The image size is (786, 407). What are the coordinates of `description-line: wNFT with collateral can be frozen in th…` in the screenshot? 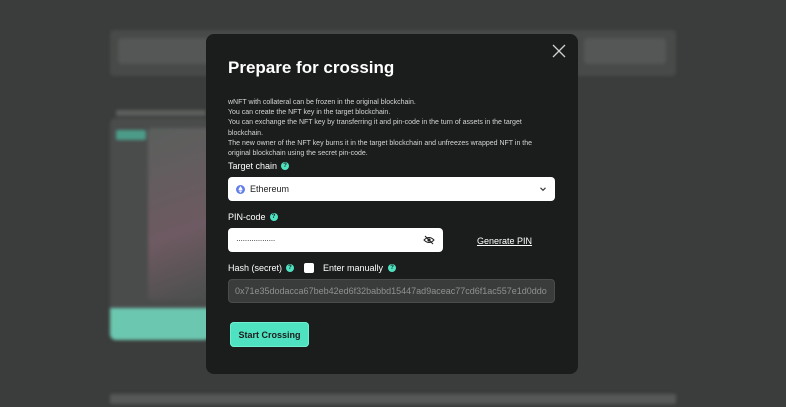 It's located at (322, 102).